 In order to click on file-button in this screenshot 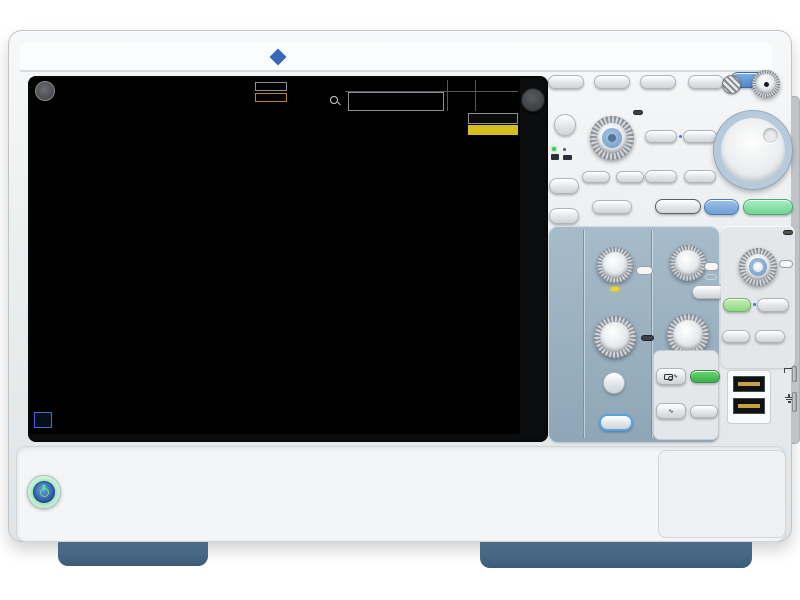, I will do `click(564, 186)`.